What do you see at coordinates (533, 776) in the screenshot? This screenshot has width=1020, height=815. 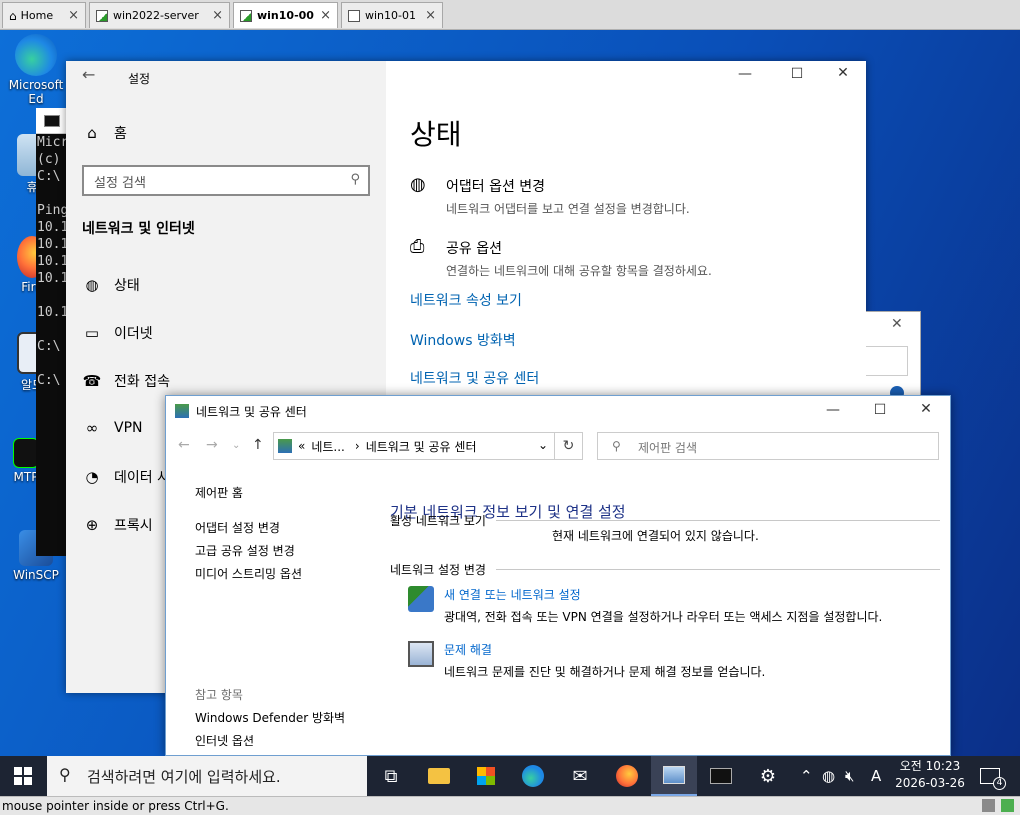 I see `edge-button` at bounding box center [533, 776].